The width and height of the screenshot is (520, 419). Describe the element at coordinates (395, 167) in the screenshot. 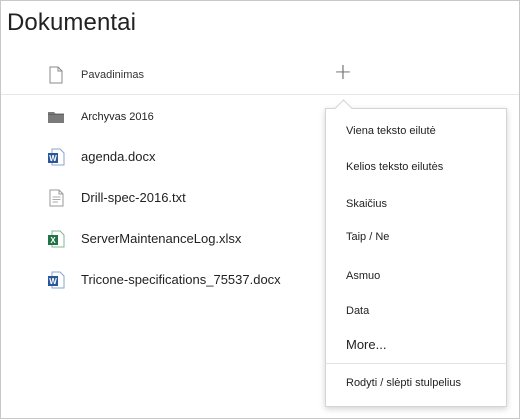

I see `menu-item-label: Kelios teksto eilutės` at that location.